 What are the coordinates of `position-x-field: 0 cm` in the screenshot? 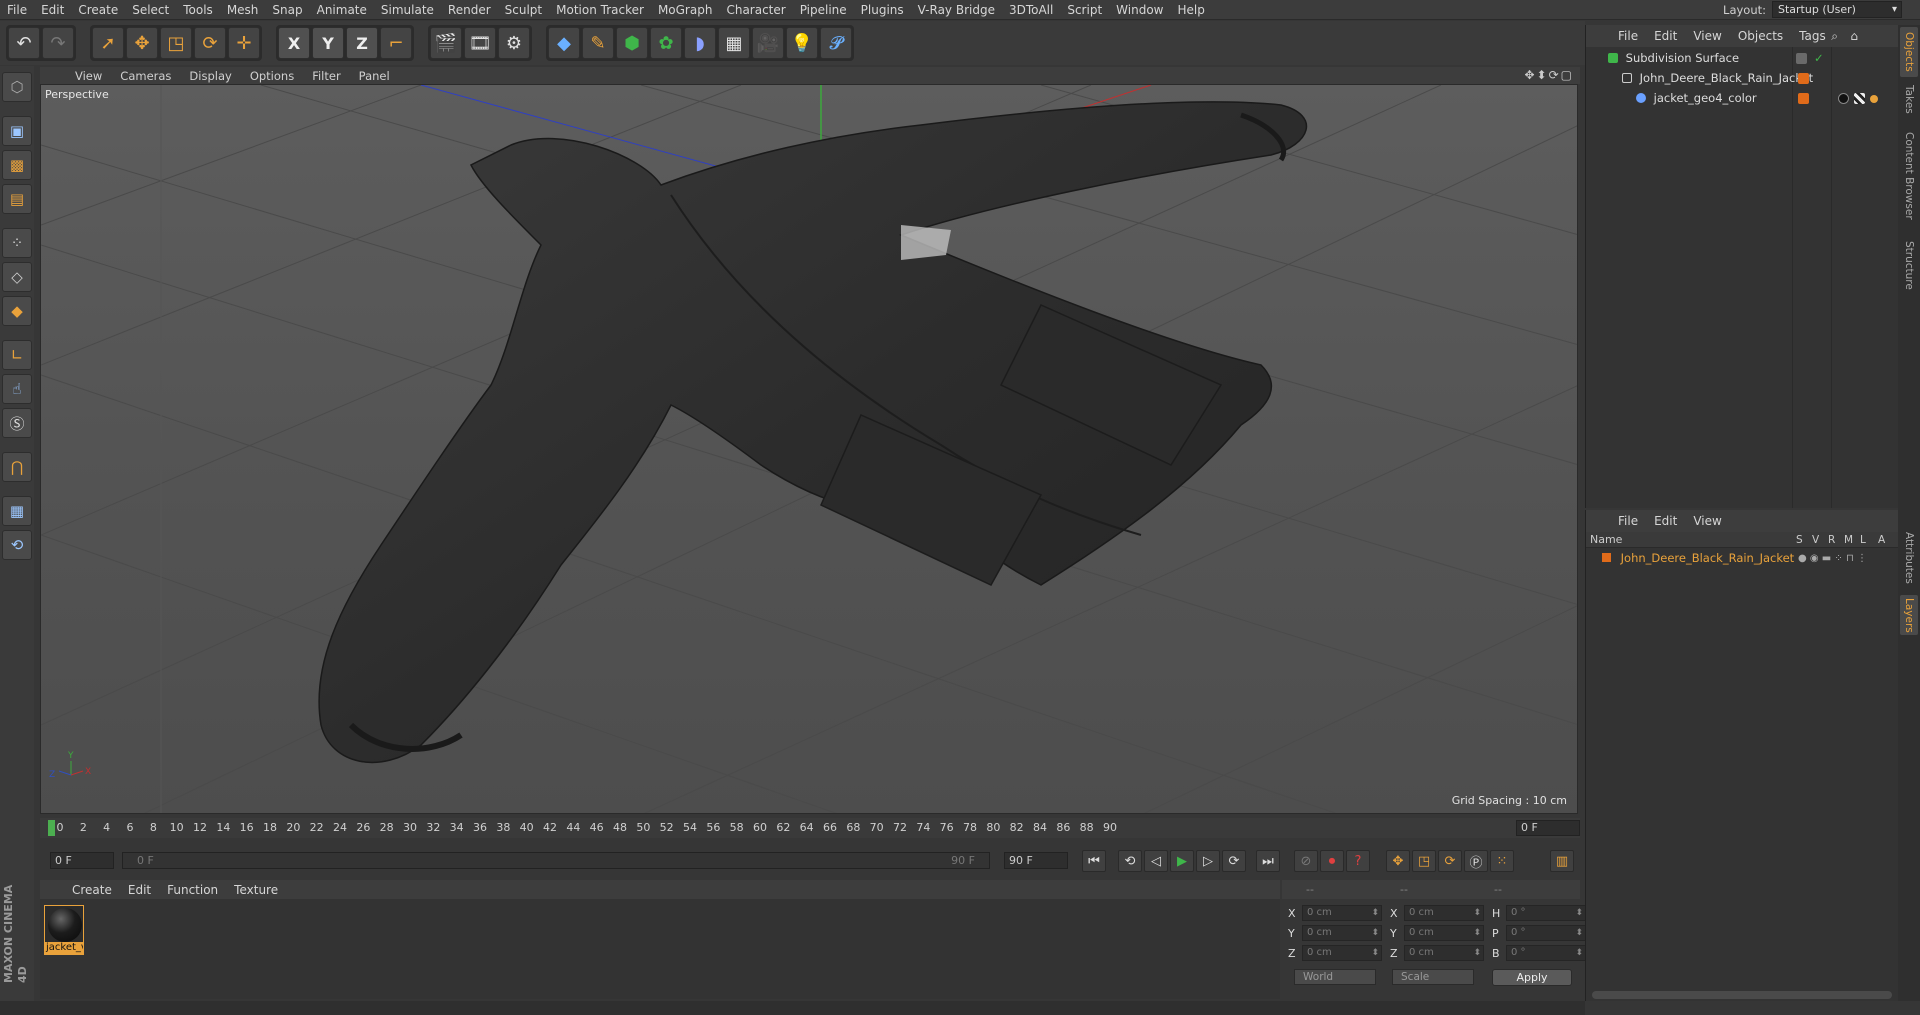 It's located at (1342, 913).